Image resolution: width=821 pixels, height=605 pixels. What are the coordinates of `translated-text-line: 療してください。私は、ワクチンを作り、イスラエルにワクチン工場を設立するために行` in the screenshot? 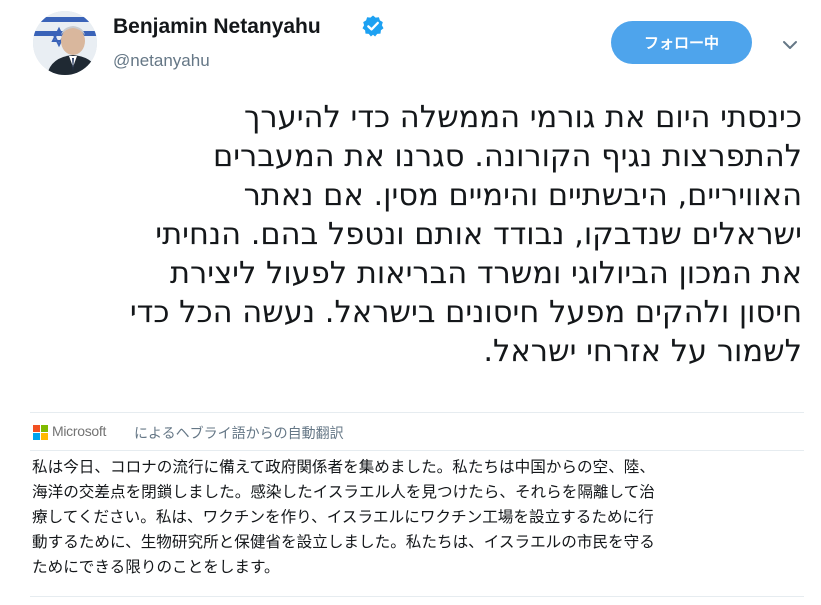 It's located at (343, 517).